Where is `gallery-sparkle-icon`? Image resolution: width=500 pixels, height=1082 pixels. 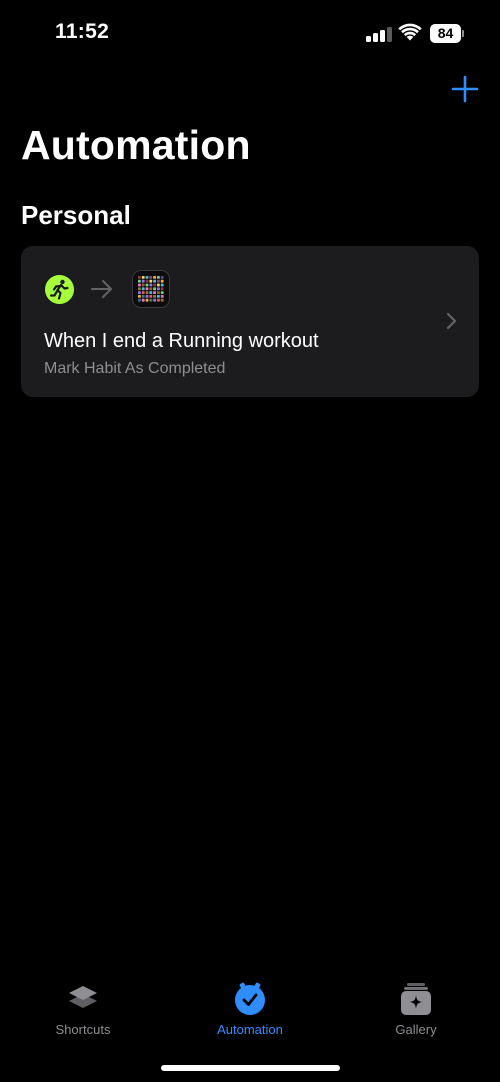
gallery-sparkle-icon is located at coordinates (416, 999).